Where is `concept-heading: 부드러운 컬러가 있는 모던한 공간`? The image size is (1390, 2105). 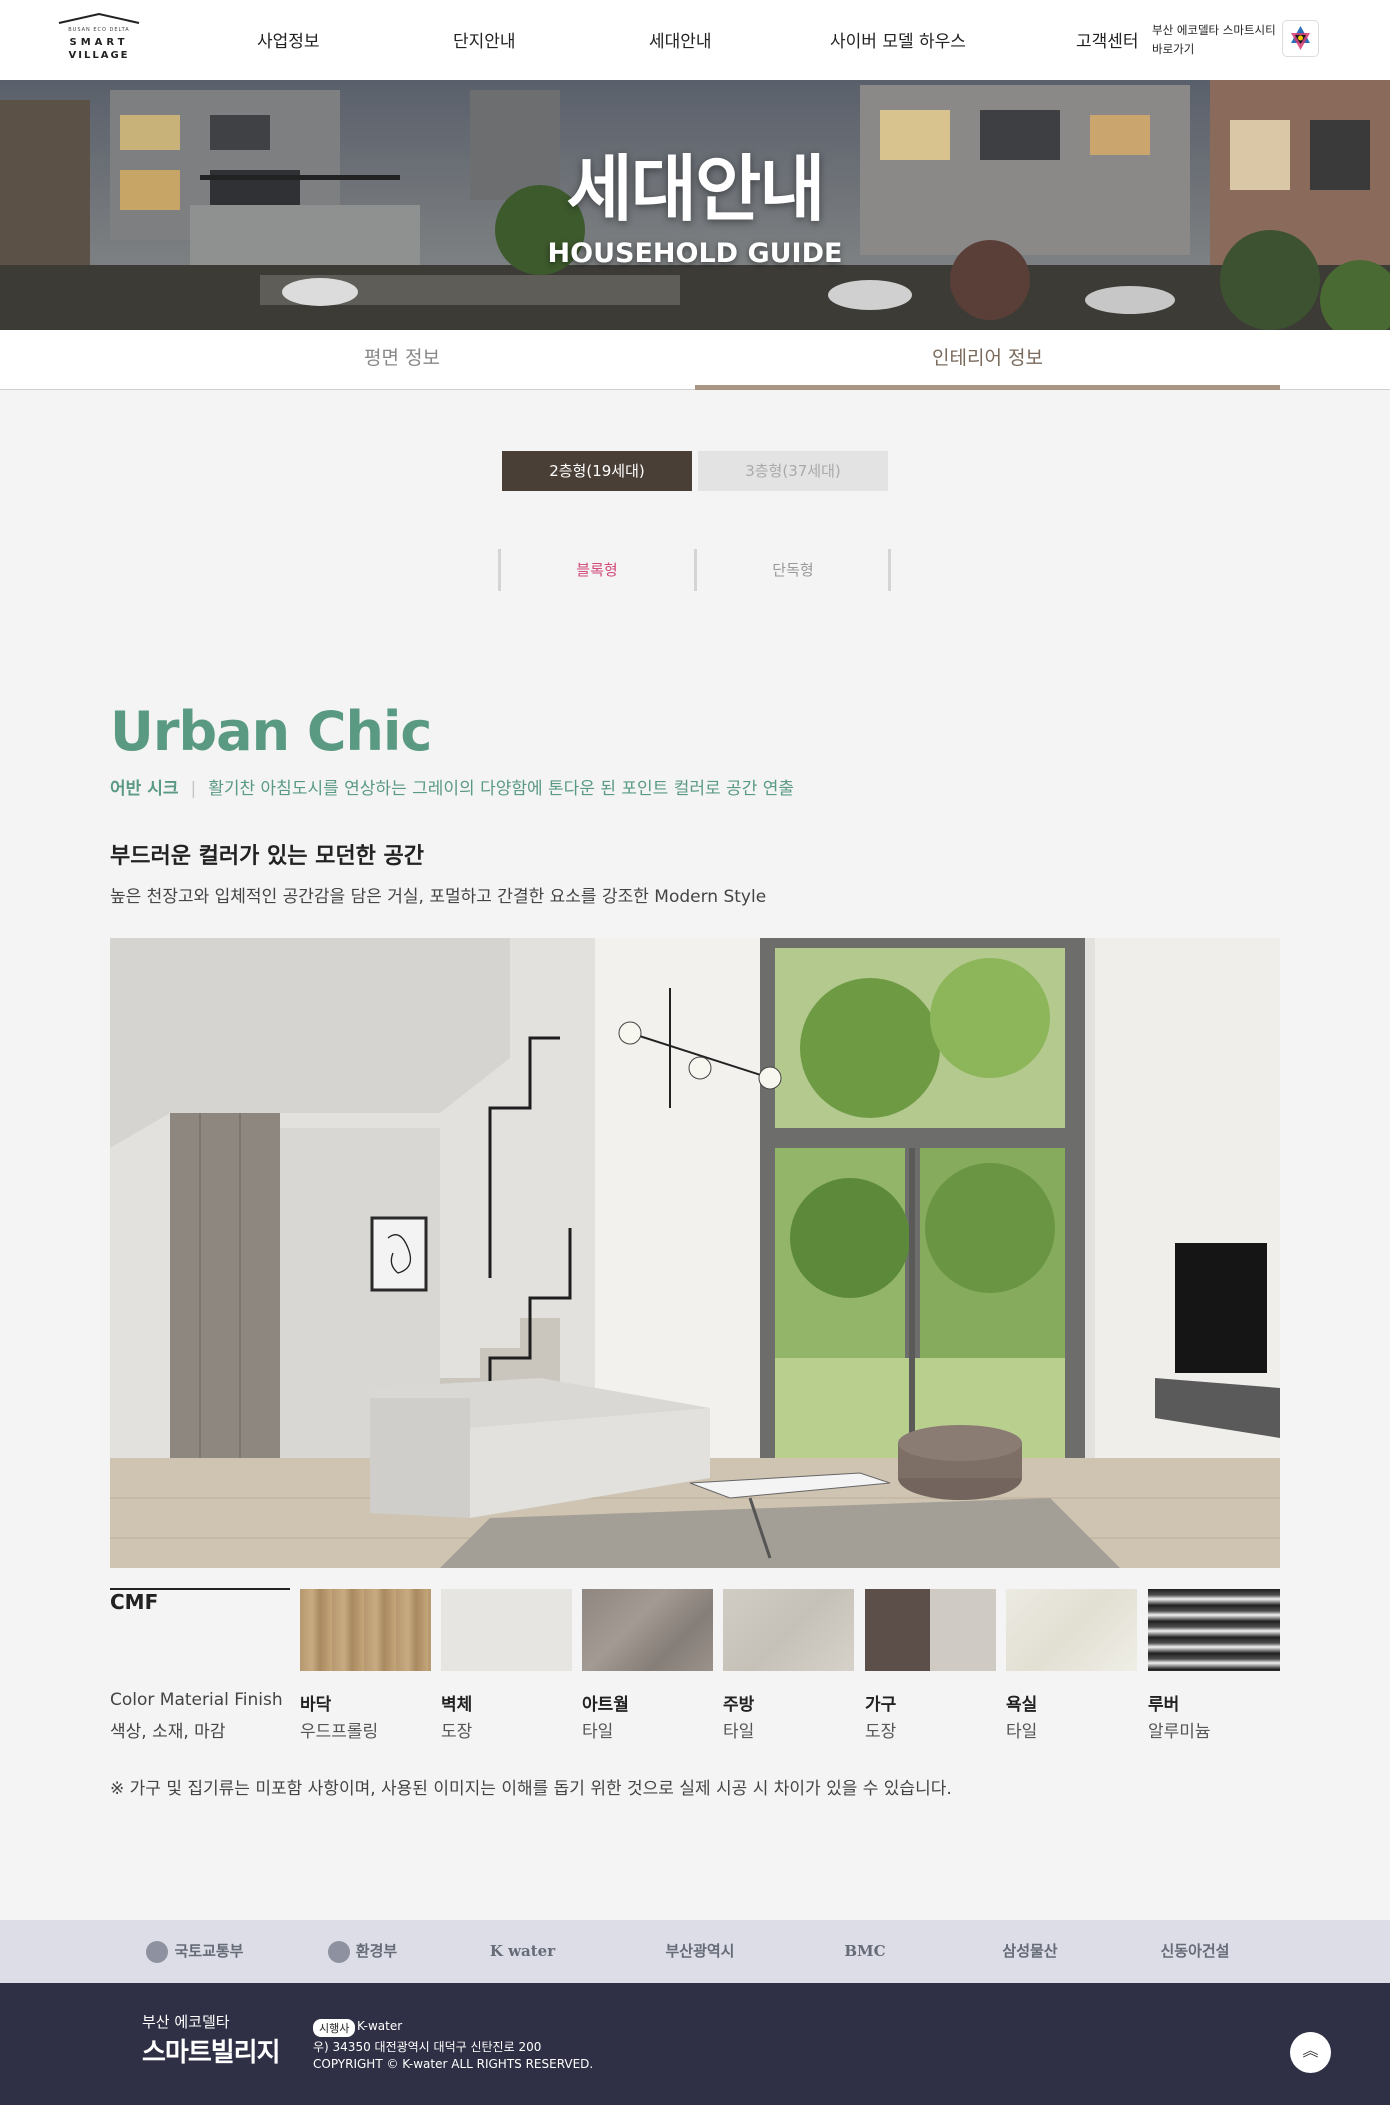 concept-heading: 부드러운 컬러가 있는 모던한 공간 is located at coordinates (267, 856).